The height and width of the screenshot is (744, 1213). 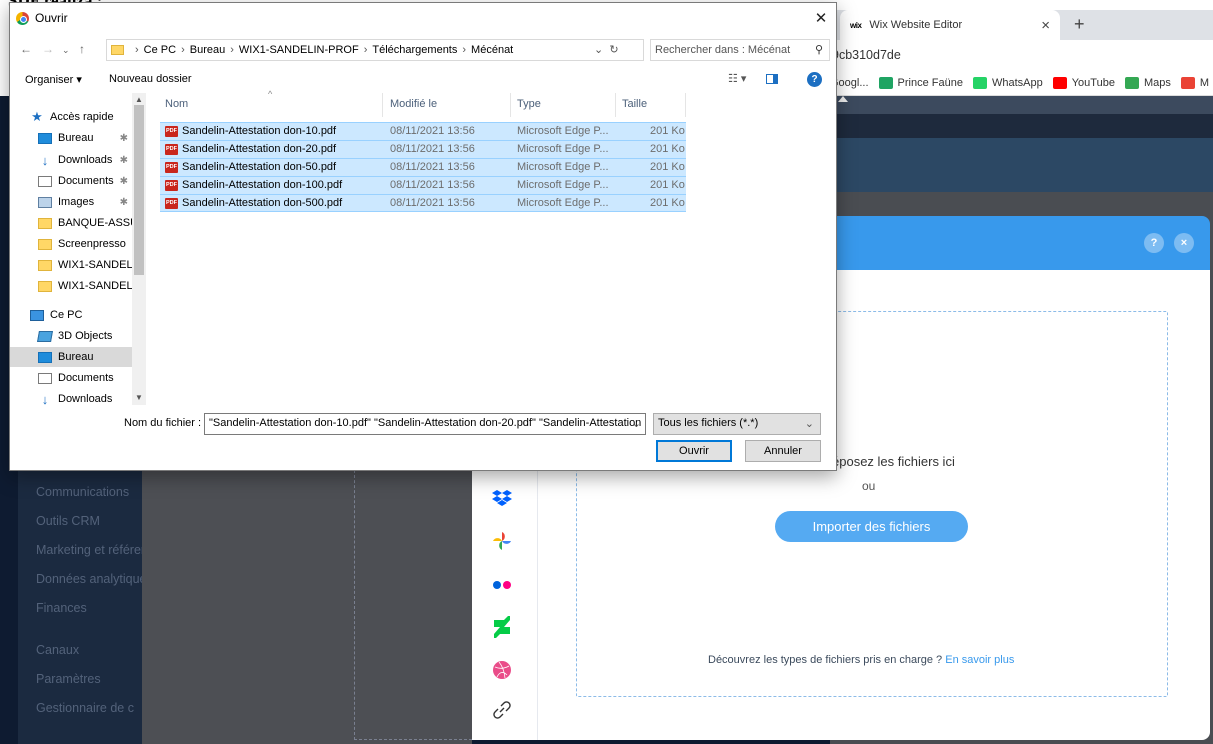 I want to click on nav-scrollbar: ▲ ▼, so click(x=139, y=249).